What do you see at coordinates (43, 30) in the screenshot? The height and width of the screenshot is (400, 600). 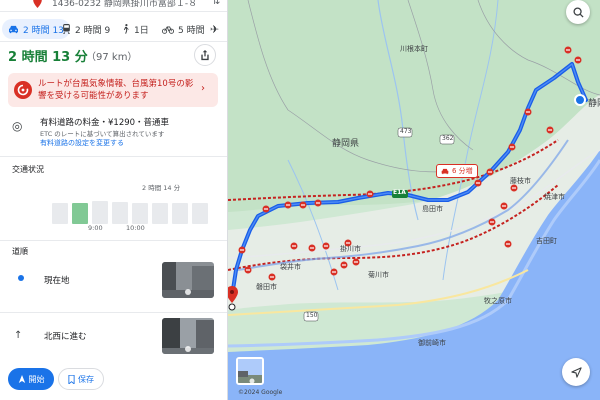 I see `tab-car-label: 2 時間 13` at bounding box center [43, 30].